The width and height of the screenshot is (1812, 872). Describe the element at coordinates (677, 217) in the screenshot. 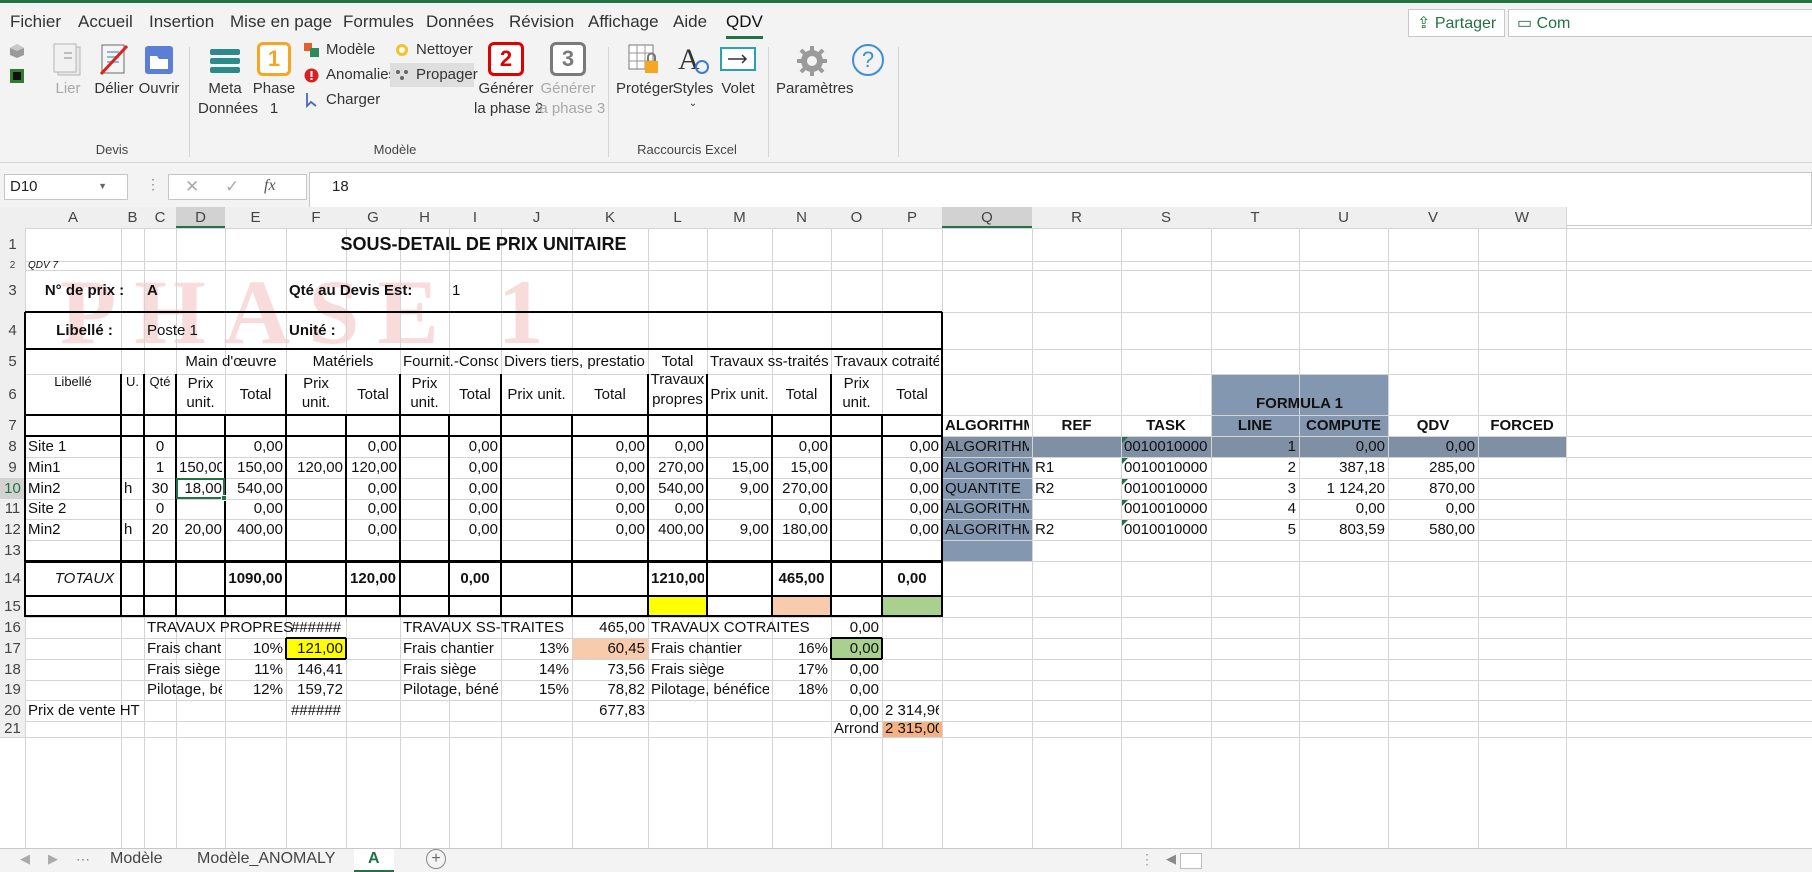

I see `column-header-l: L` at that location.